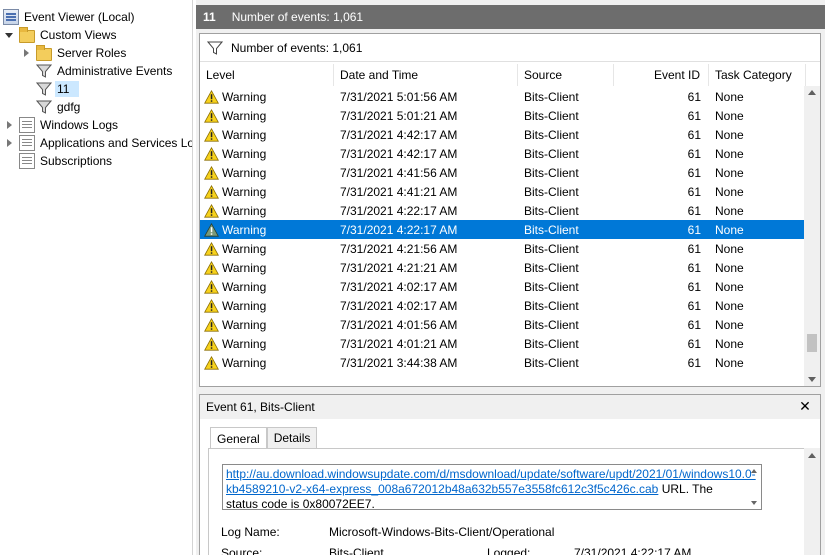  What do you see at coordinates (69, 107) in the screenshot?
I see `tree-label: gdfg` at bounding box center [69, 107].